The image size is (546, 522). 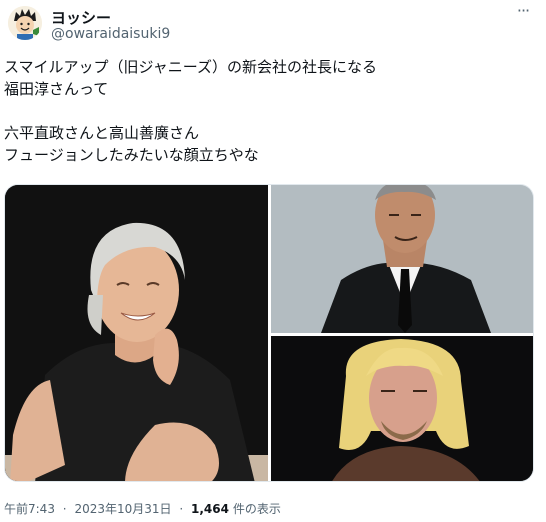 What do you see at coordinates (122, 509) in the screenshot?
I see `timestamp-date: 2023年10月31日` at bounding box center [122, 509].